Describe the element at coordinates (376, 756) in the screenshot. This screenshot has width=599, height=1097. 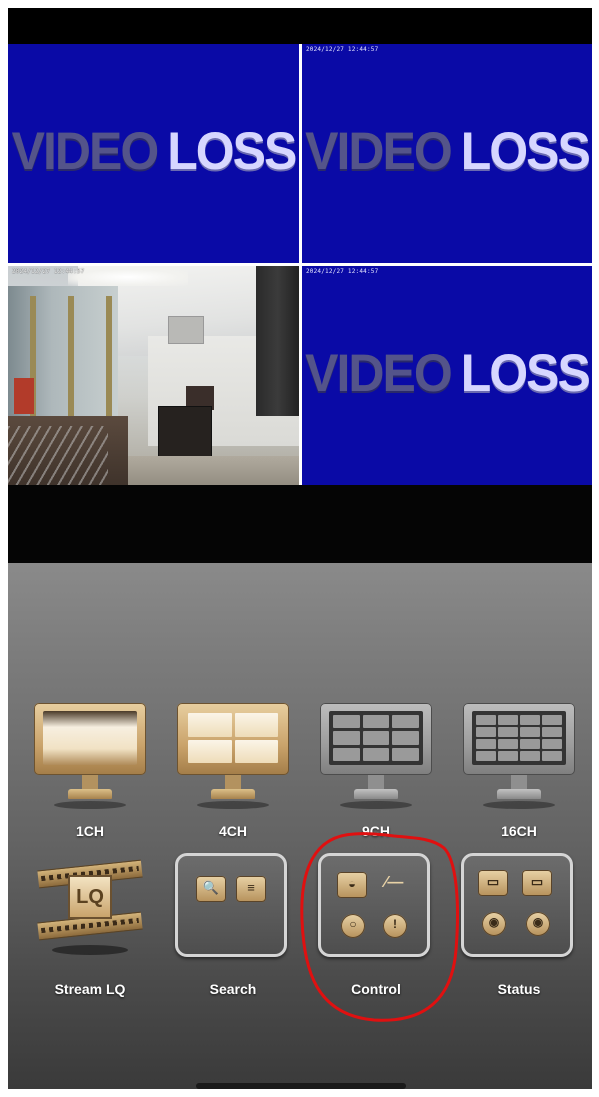
I see `nine-grid-monitor-icon` at that location.